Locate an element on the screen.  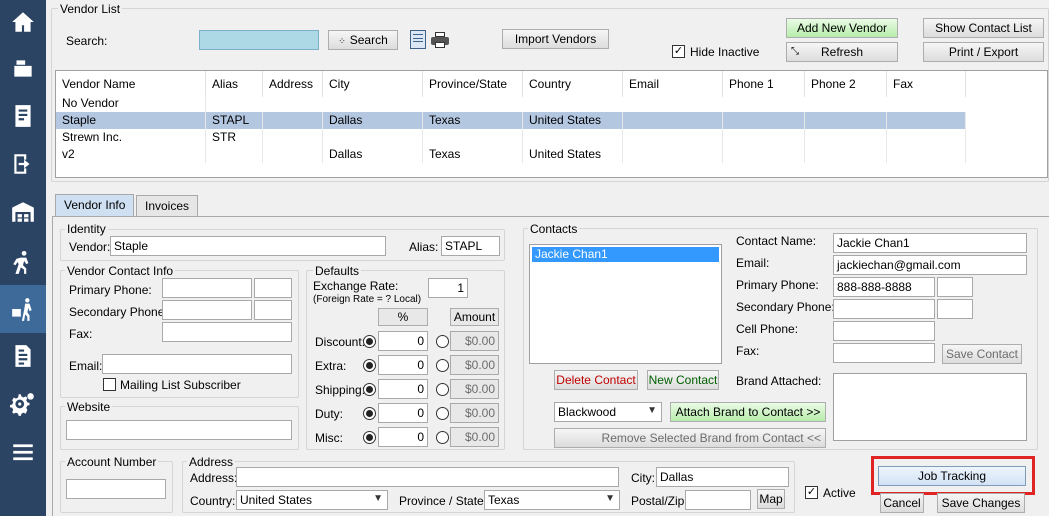
duty-percent-radio is located at coordinates (369, 413).